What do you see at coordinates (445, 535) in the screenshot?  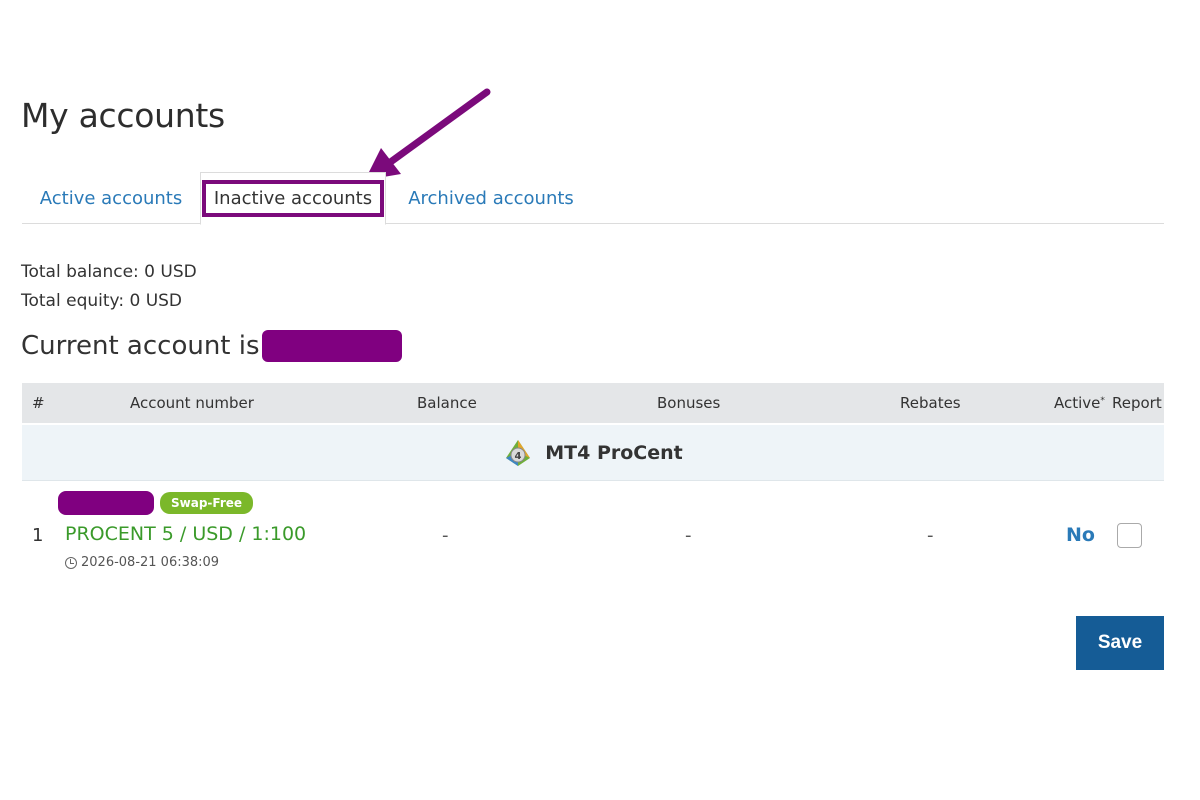 I see `cell-balance: -` at bounding box center [445, 535].